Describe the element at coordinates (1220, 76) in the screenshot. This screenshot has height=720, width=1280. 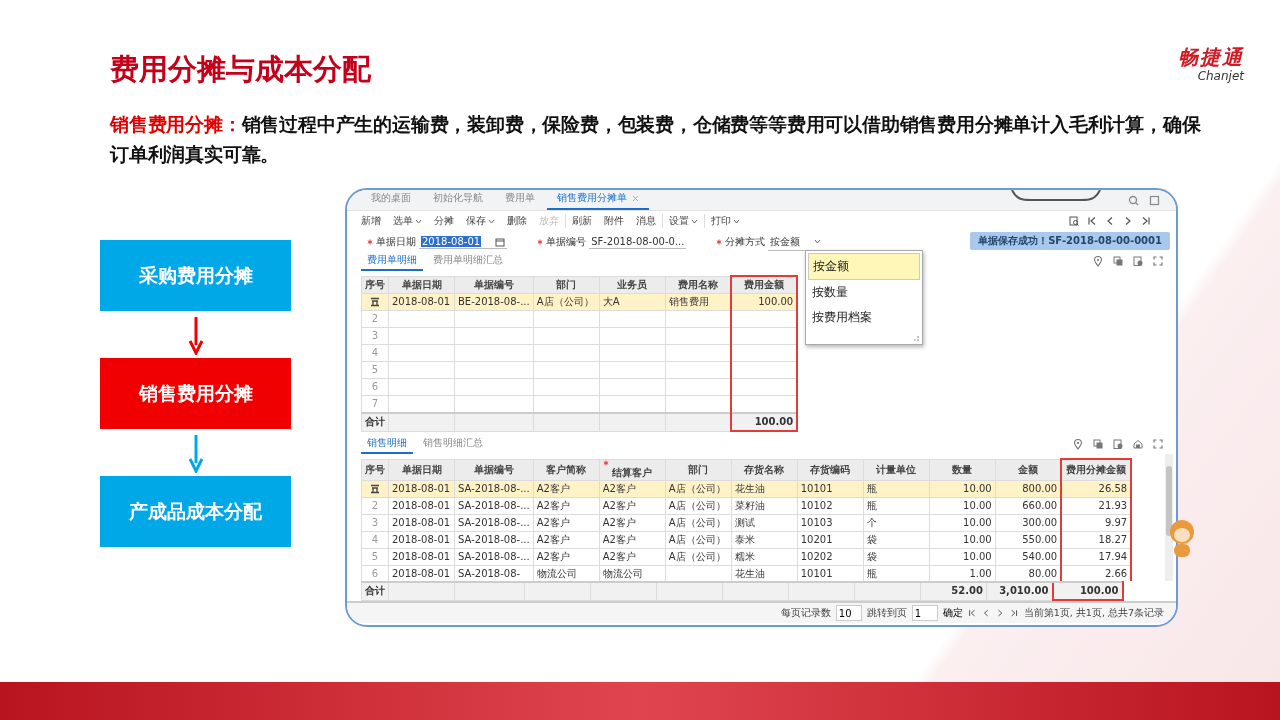
I see `logo-latin: Chanjet` at that location.